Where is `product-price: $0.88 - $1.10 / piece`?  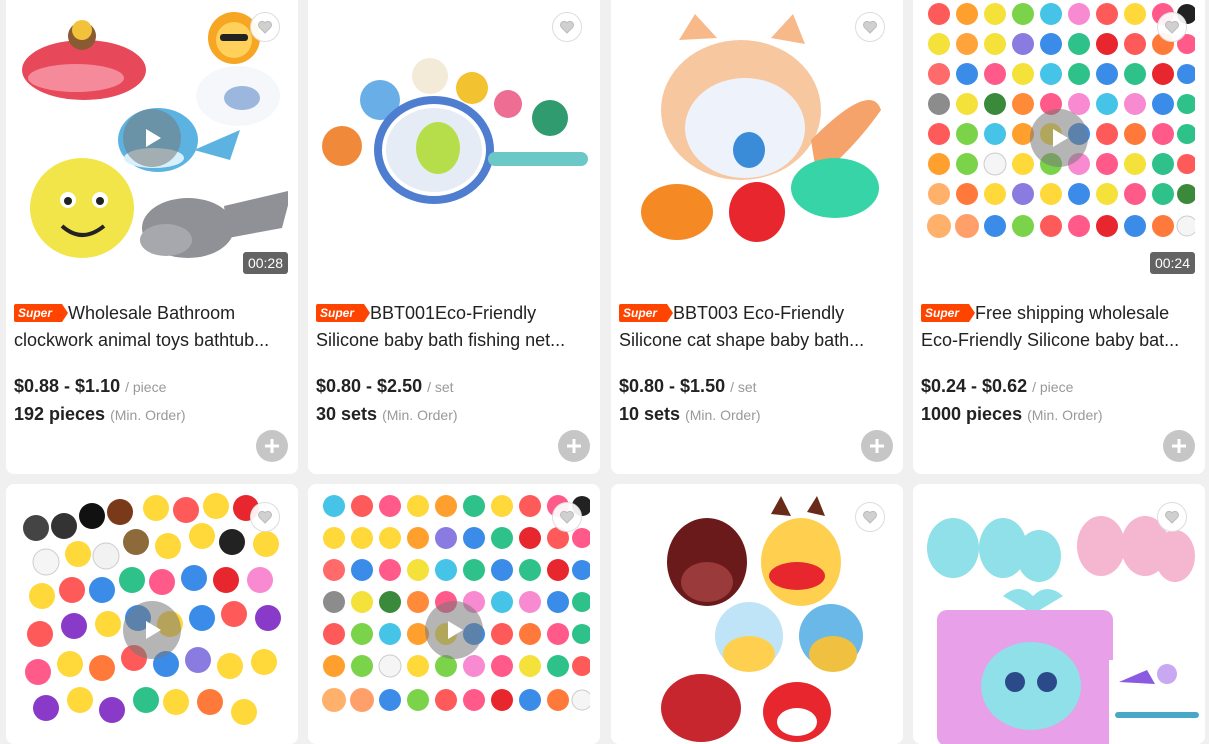 product-price: $0.88 - $1.10 / piece is located at coordinates (90, 386).